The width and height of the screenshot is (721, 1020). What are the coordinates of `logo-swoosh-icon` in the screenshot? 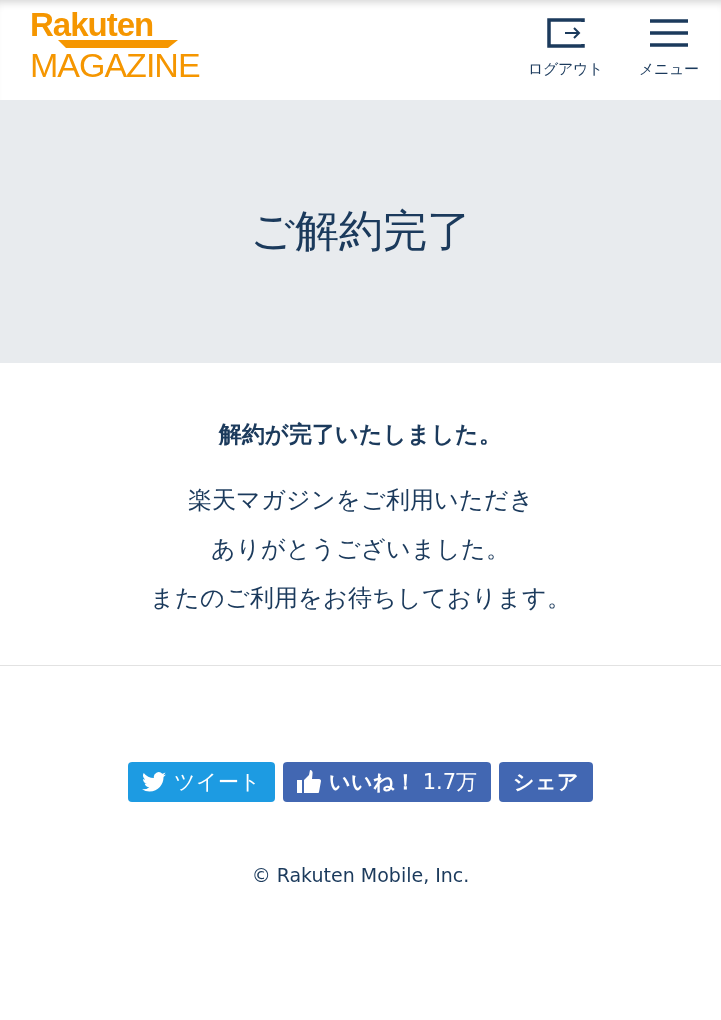 It's located at (118, 44).